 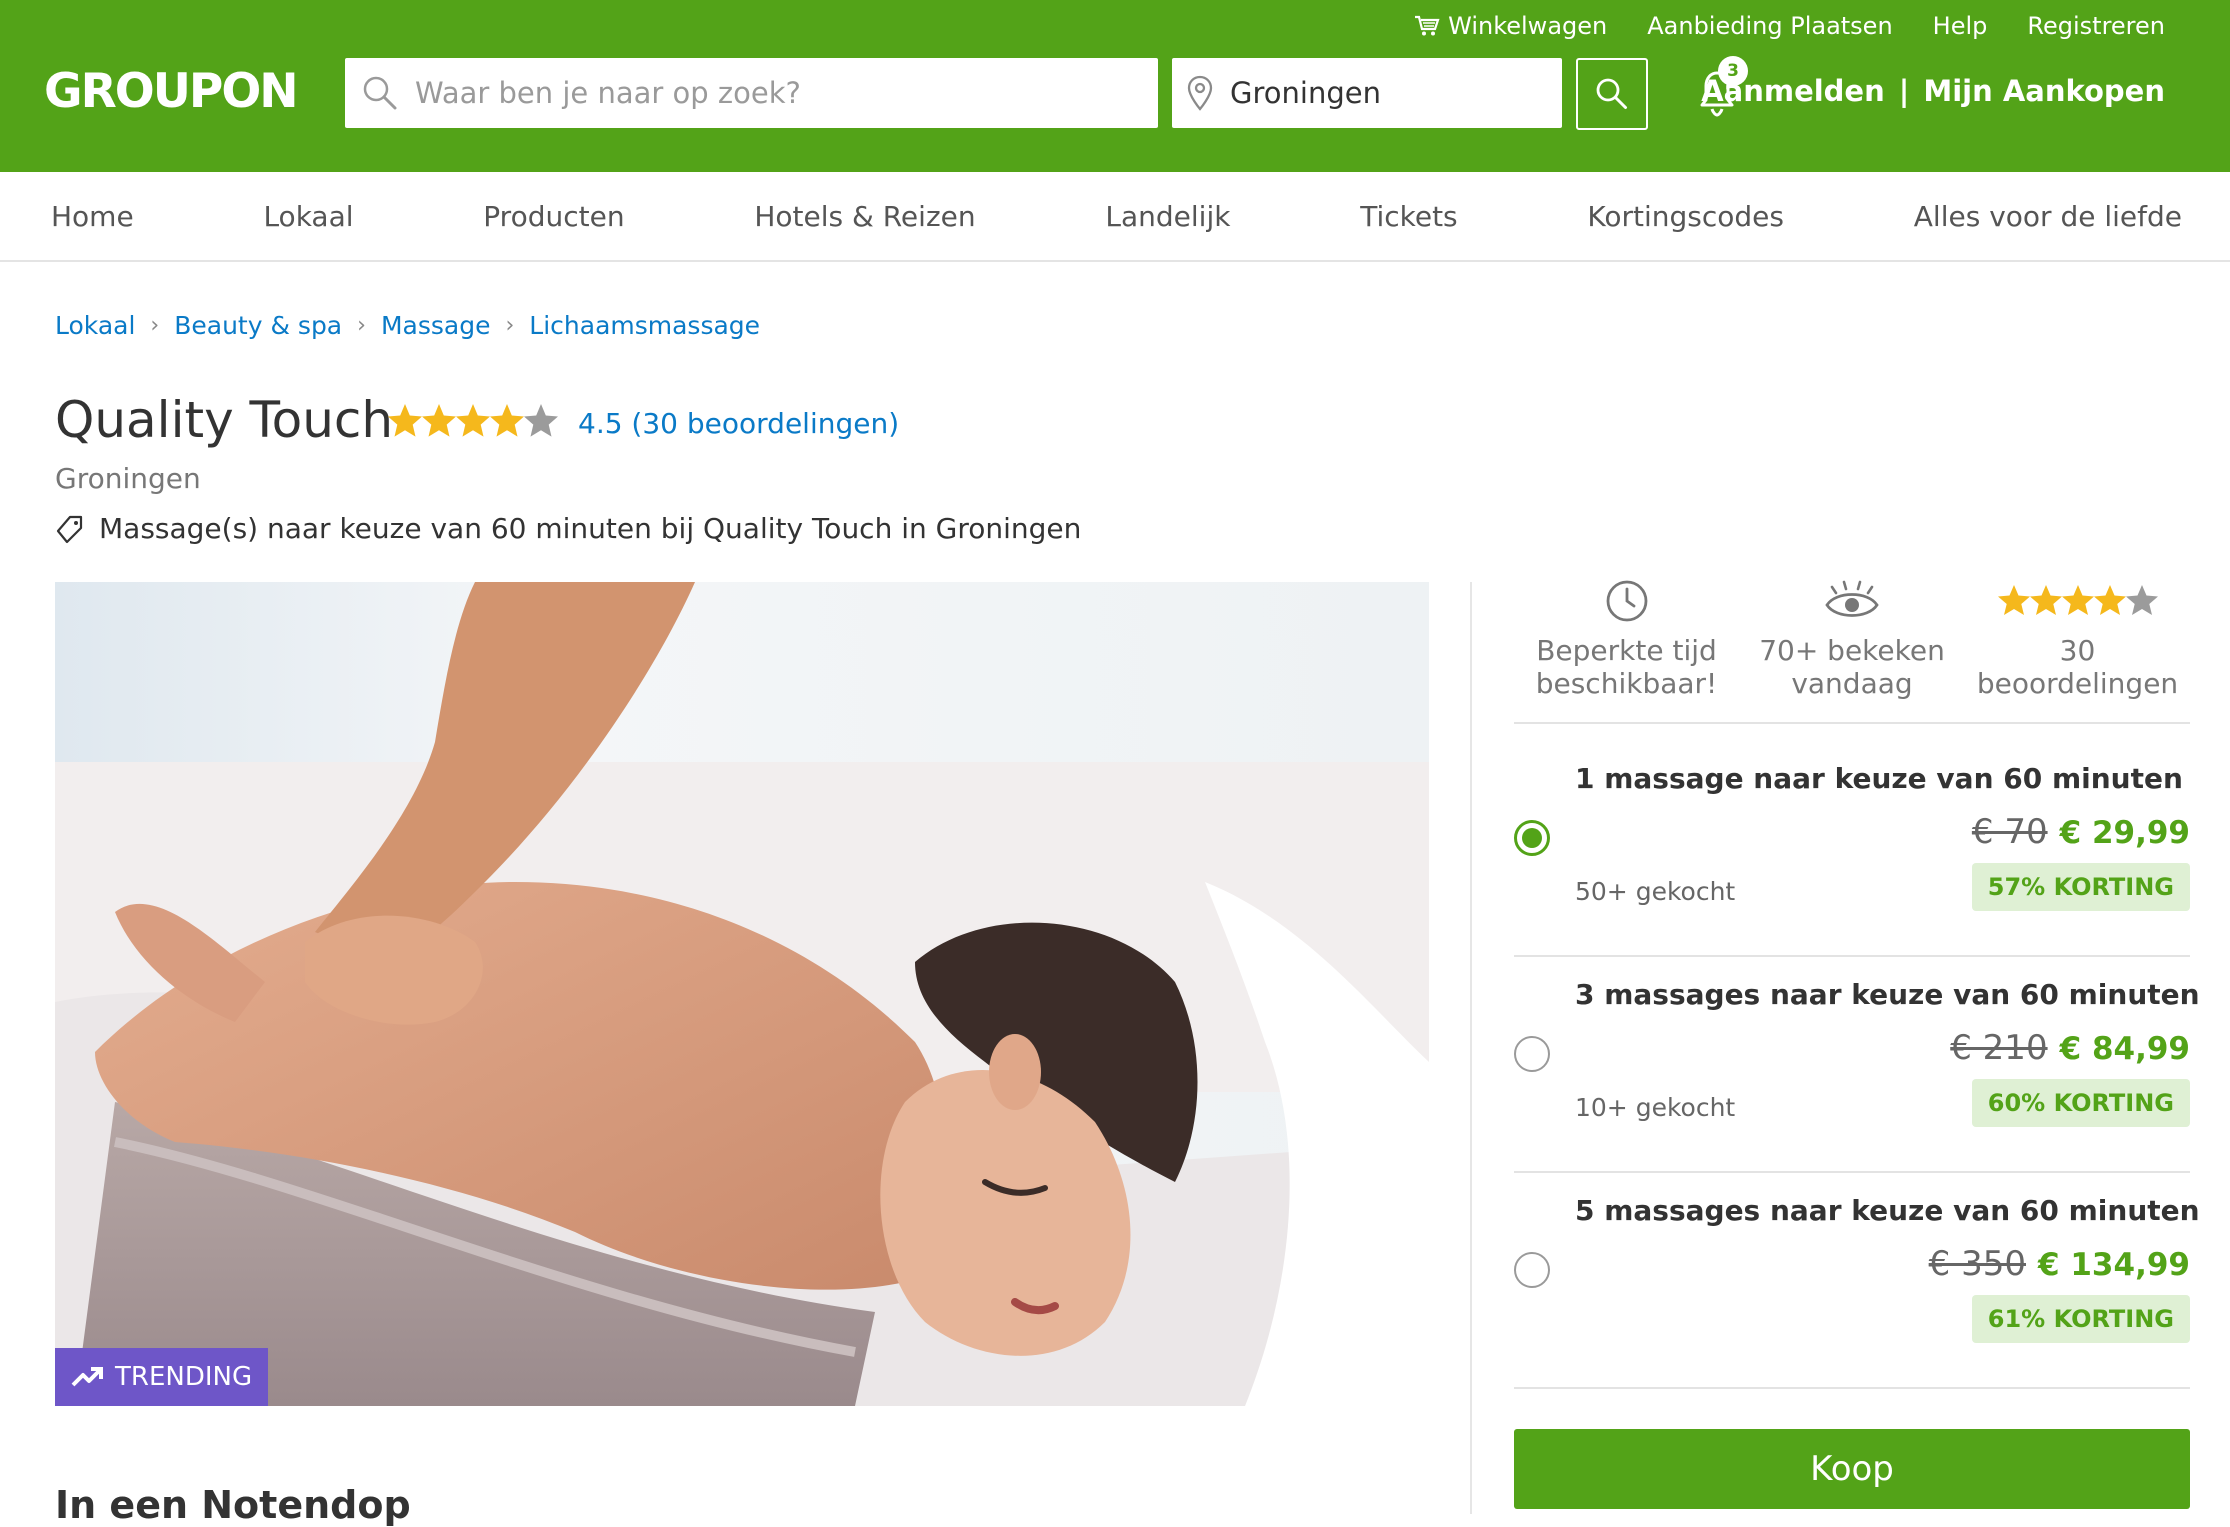 What do you see at coordinates (258, 325) in the screenshot?
I see `breadcrumb-beauty-spa: Beauty & spa` at bounding box center [258, 325].